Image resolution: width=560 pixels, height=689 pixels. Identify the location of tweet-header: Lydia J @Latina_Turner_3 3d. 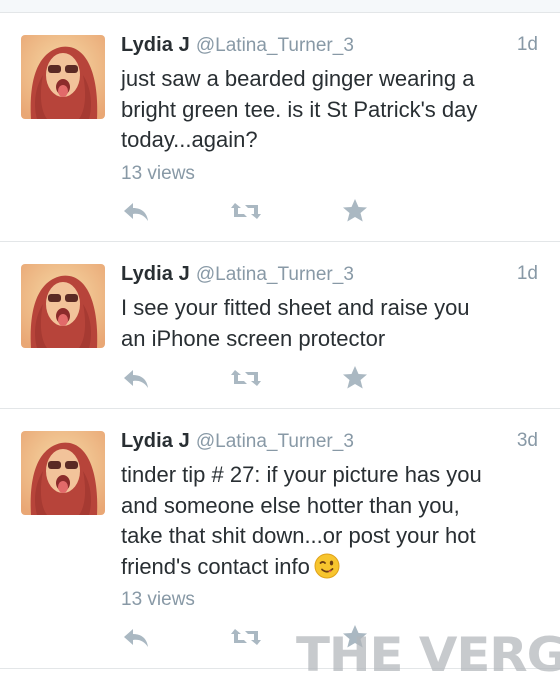
(329, 445).